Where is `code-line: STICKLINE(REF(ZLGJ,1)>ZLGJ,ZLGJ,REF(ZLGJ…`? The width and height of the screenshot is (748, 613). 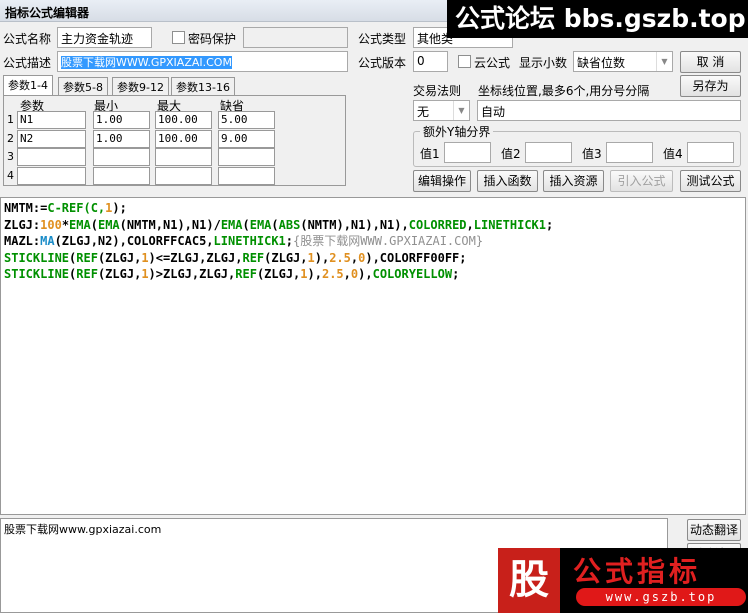
code-line: STICKLINE(REF(ZLGJ,1)>ZLGJ,ZLGJ,REF(ZLGJ… is located at coordinates (373, 274).